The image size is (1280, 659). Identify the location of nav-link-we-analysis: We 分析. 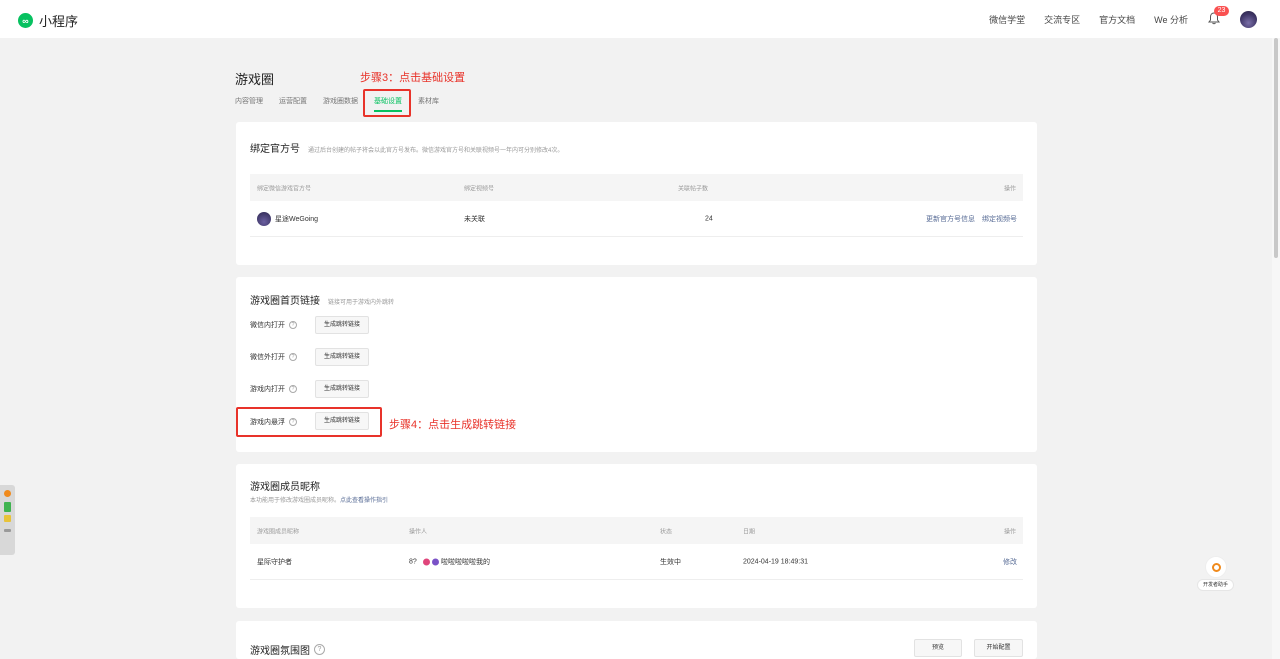
(1171, 19).